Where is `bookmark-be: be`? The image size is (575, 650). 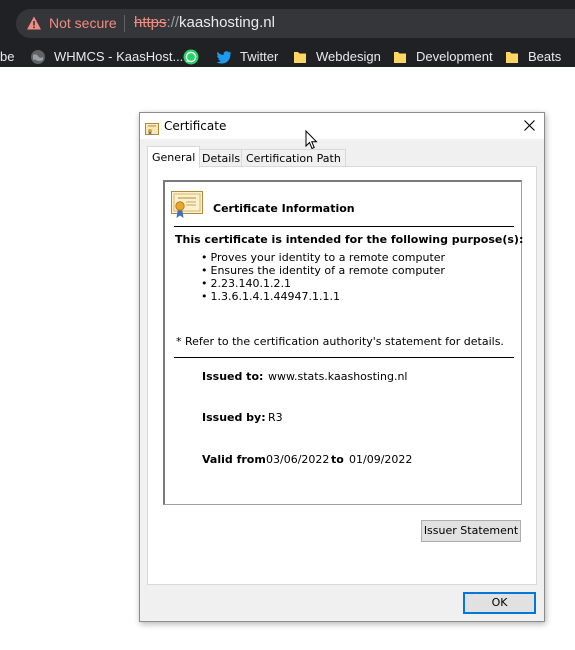
bookmark-be: be is located at coordinates (10, 57).